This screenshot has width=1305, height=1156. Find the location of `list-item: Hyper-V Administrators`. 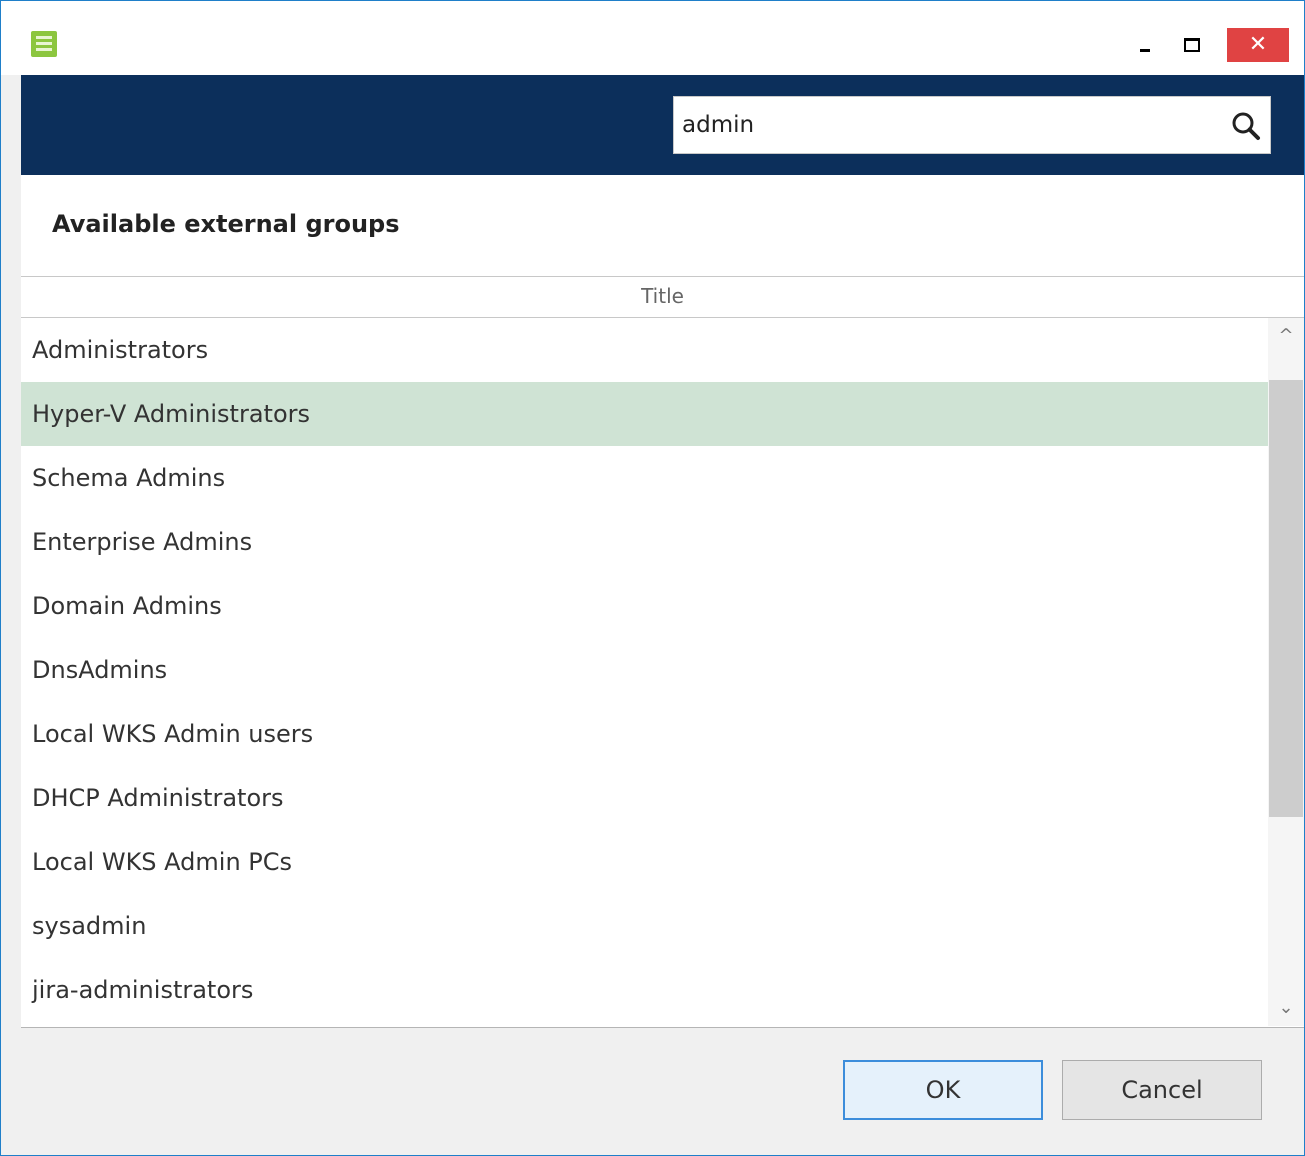

list-item: Hyper-V Administrators is located at coordinates (644, 414).